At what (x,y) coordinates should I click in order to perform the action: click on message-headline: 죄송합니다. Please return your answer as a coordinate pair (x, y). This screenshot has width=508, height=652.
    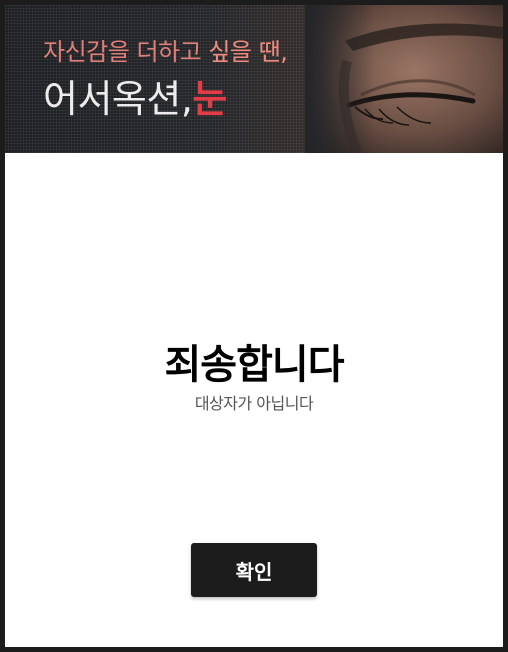
    Looking at the image, I should click on (254, 365).